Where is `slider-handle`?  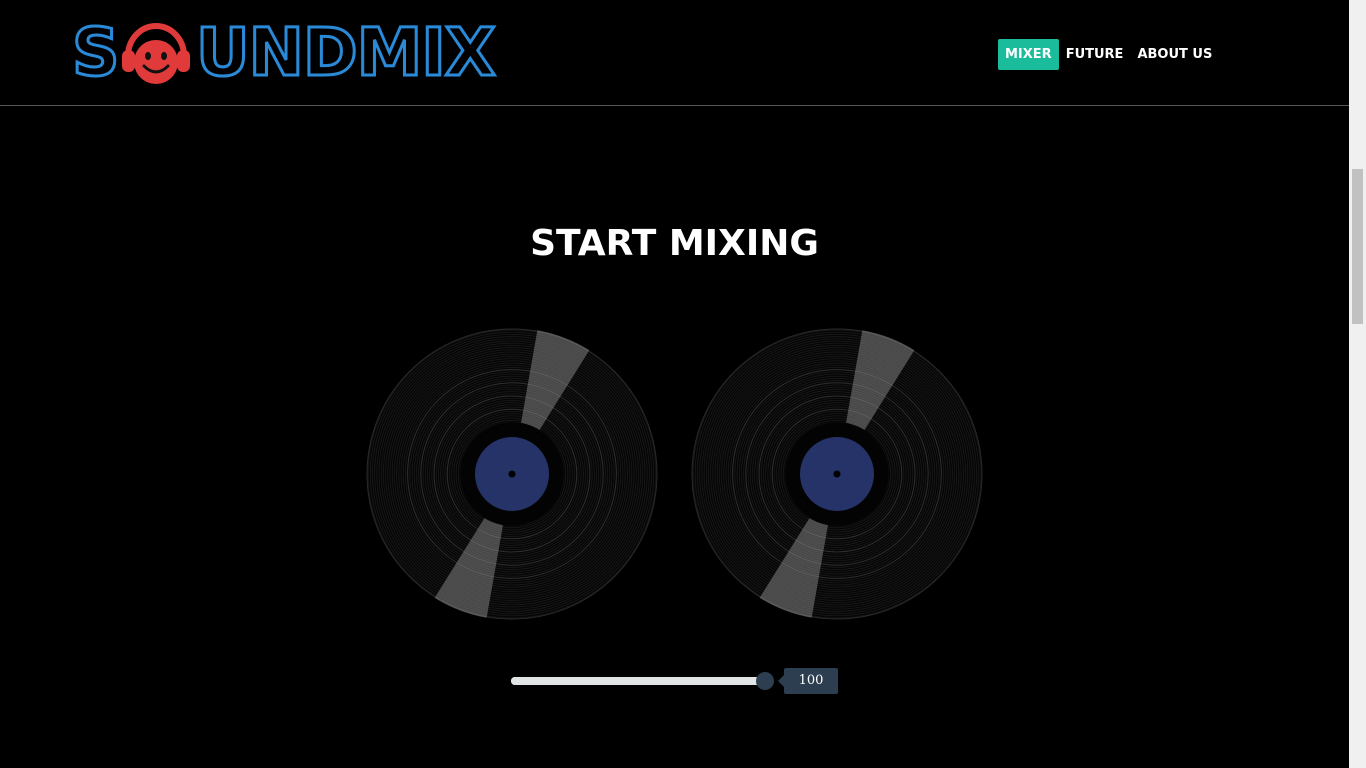 slider-handle is located at coordinates (765, 681).